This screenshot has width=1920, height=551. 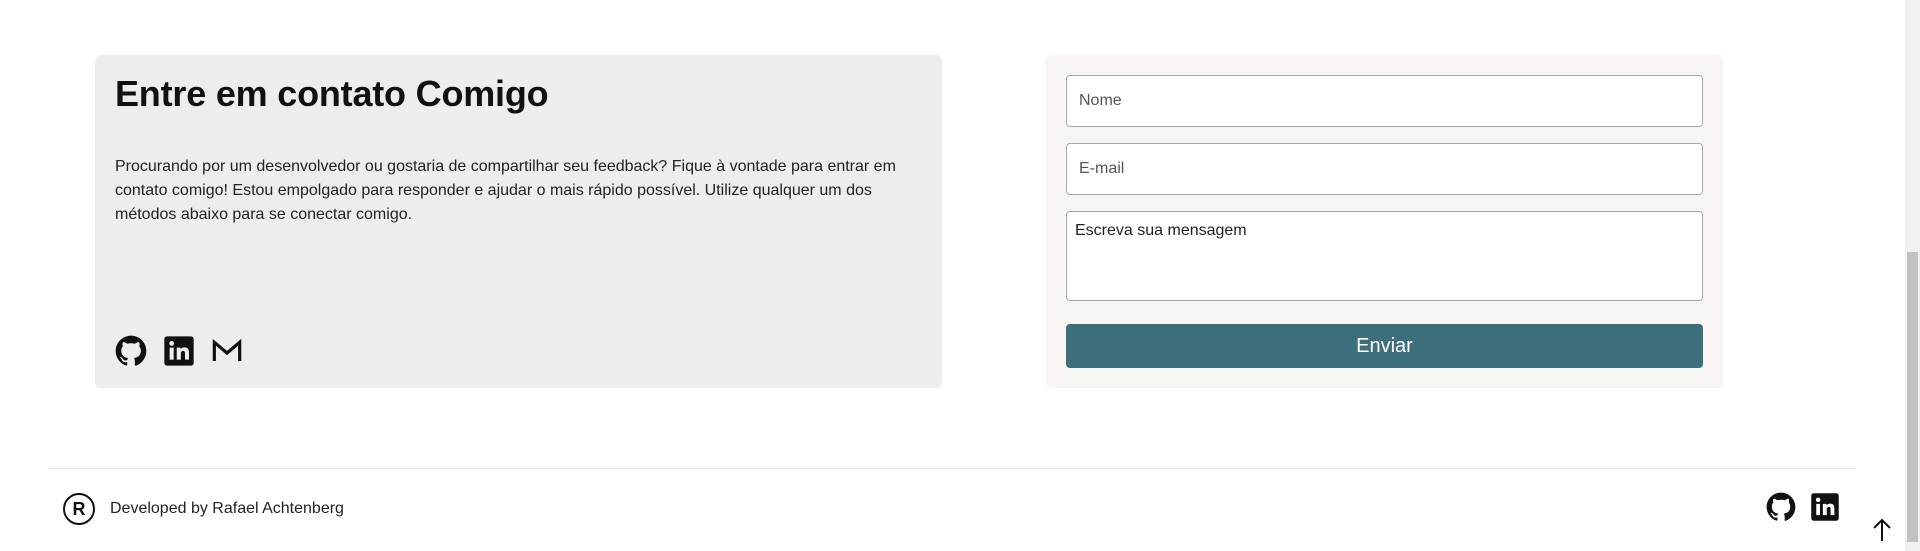 I want to click on name-input, so click(x=1384, y=101).